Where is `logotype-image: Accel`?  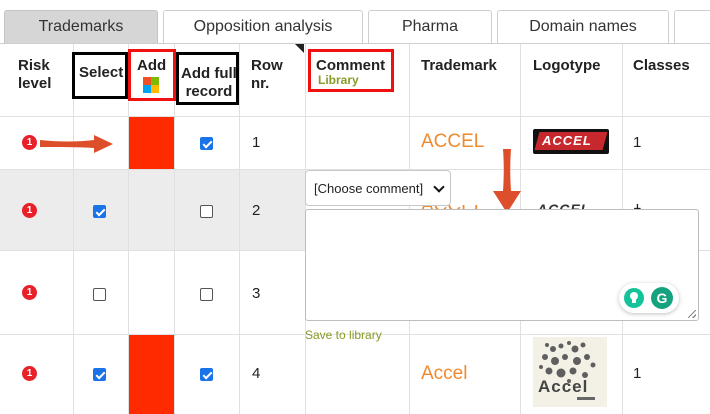 logotype-image: Accel is located at coordinates (570, 372).